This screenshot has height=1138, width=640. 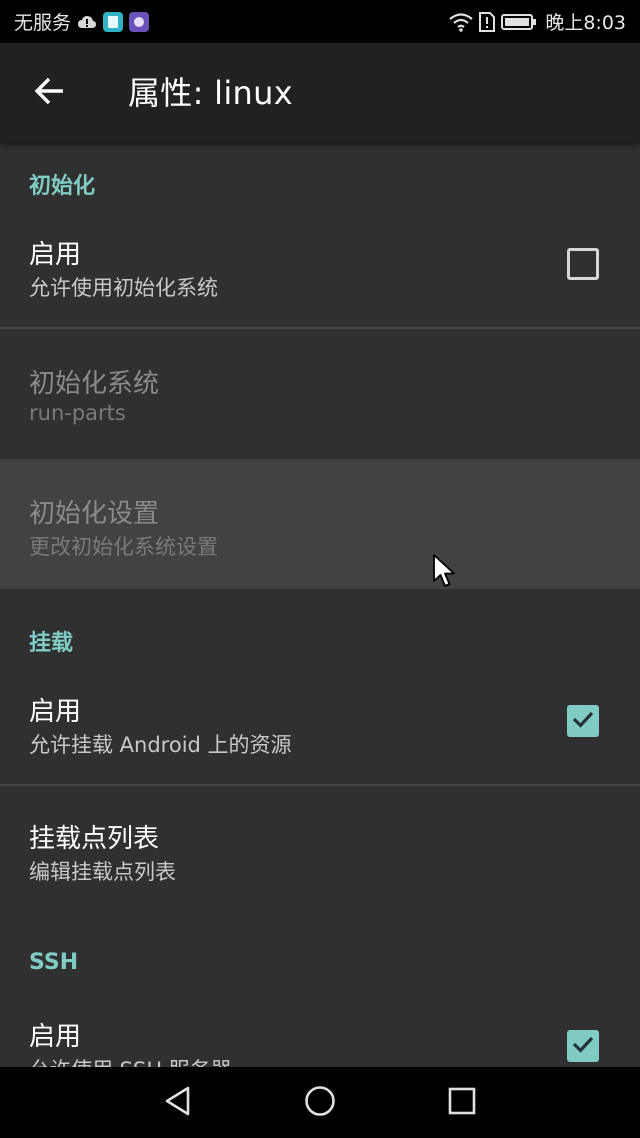 What do you see at coordinates (87, 22) in the screenshot?
I see `cloud-icon` at bounding box center [87, 22].